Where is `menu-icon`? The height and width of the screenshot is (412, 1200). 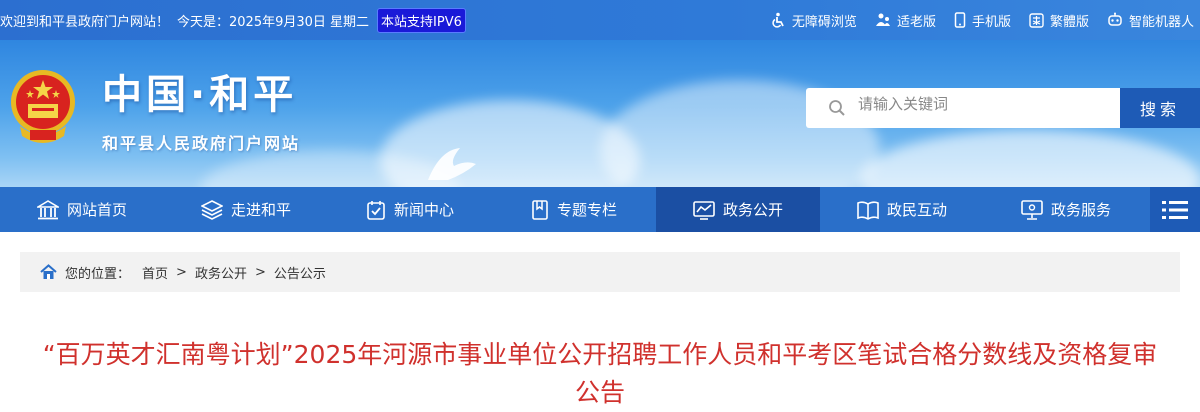 menu-icon is located at coordinates (1175, 209).